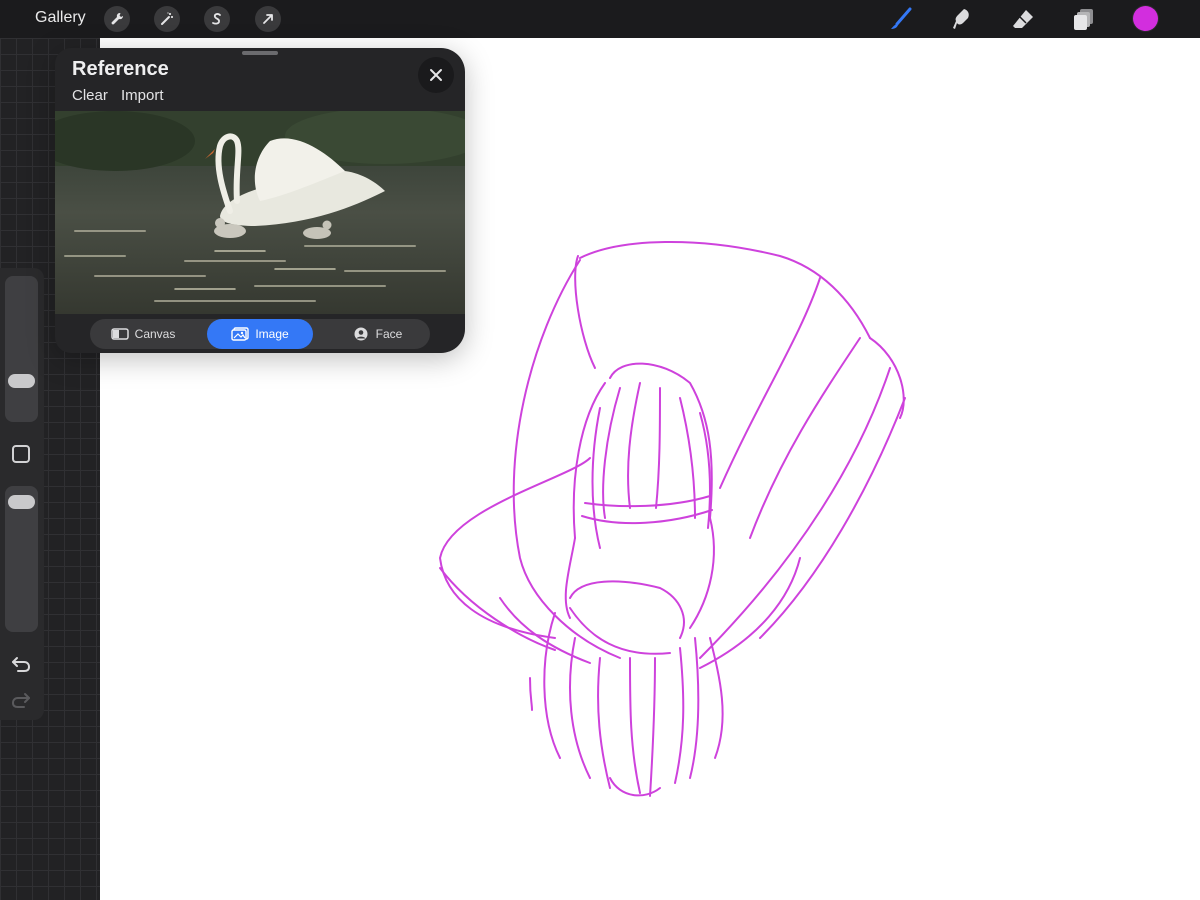  What do you see at coordinates (240, 334) in the screenshot?
I see `image-icon` at bounding box center [240, 334].